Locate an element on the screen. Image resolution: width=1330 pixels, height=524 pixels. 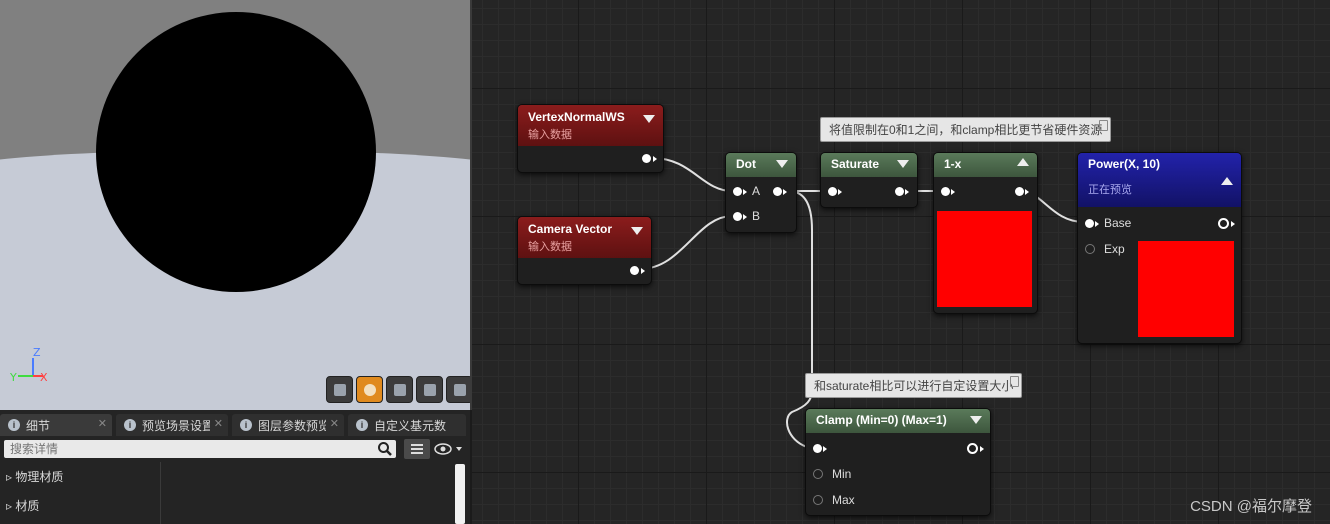
watermark: CSDN @福尔摩登 is located at coordinates (1251, 506).